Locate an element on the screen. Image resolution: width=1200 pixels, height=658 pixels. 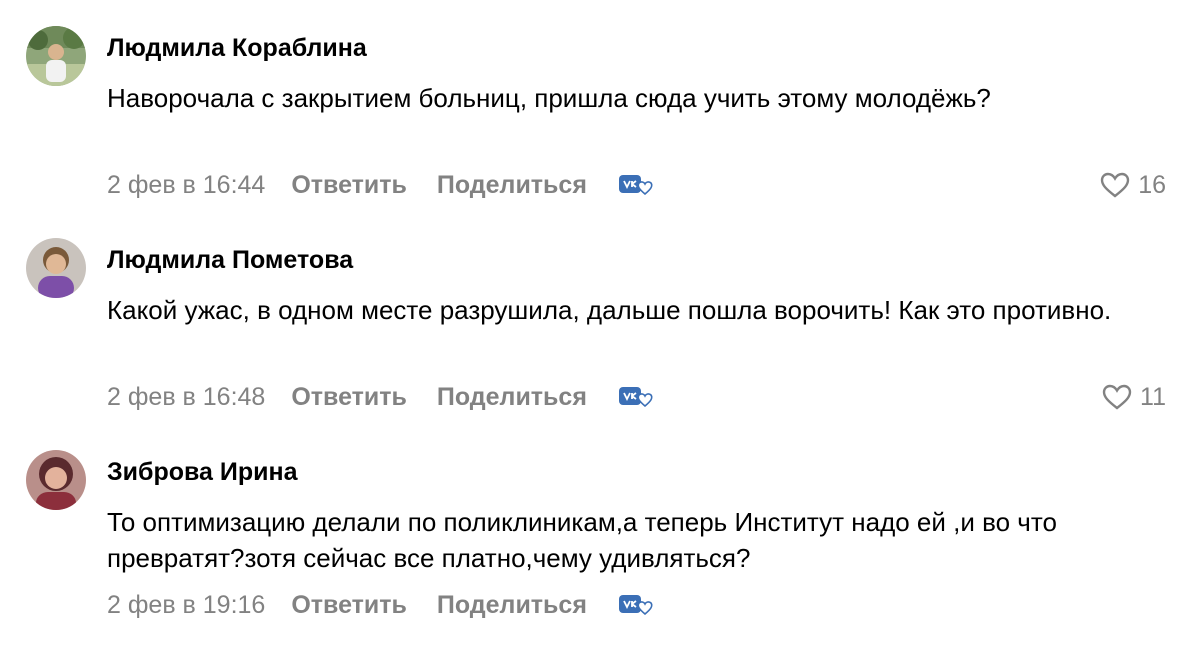
comment-date: 2 фев в 19:16 is located at coordinates (186, 605).